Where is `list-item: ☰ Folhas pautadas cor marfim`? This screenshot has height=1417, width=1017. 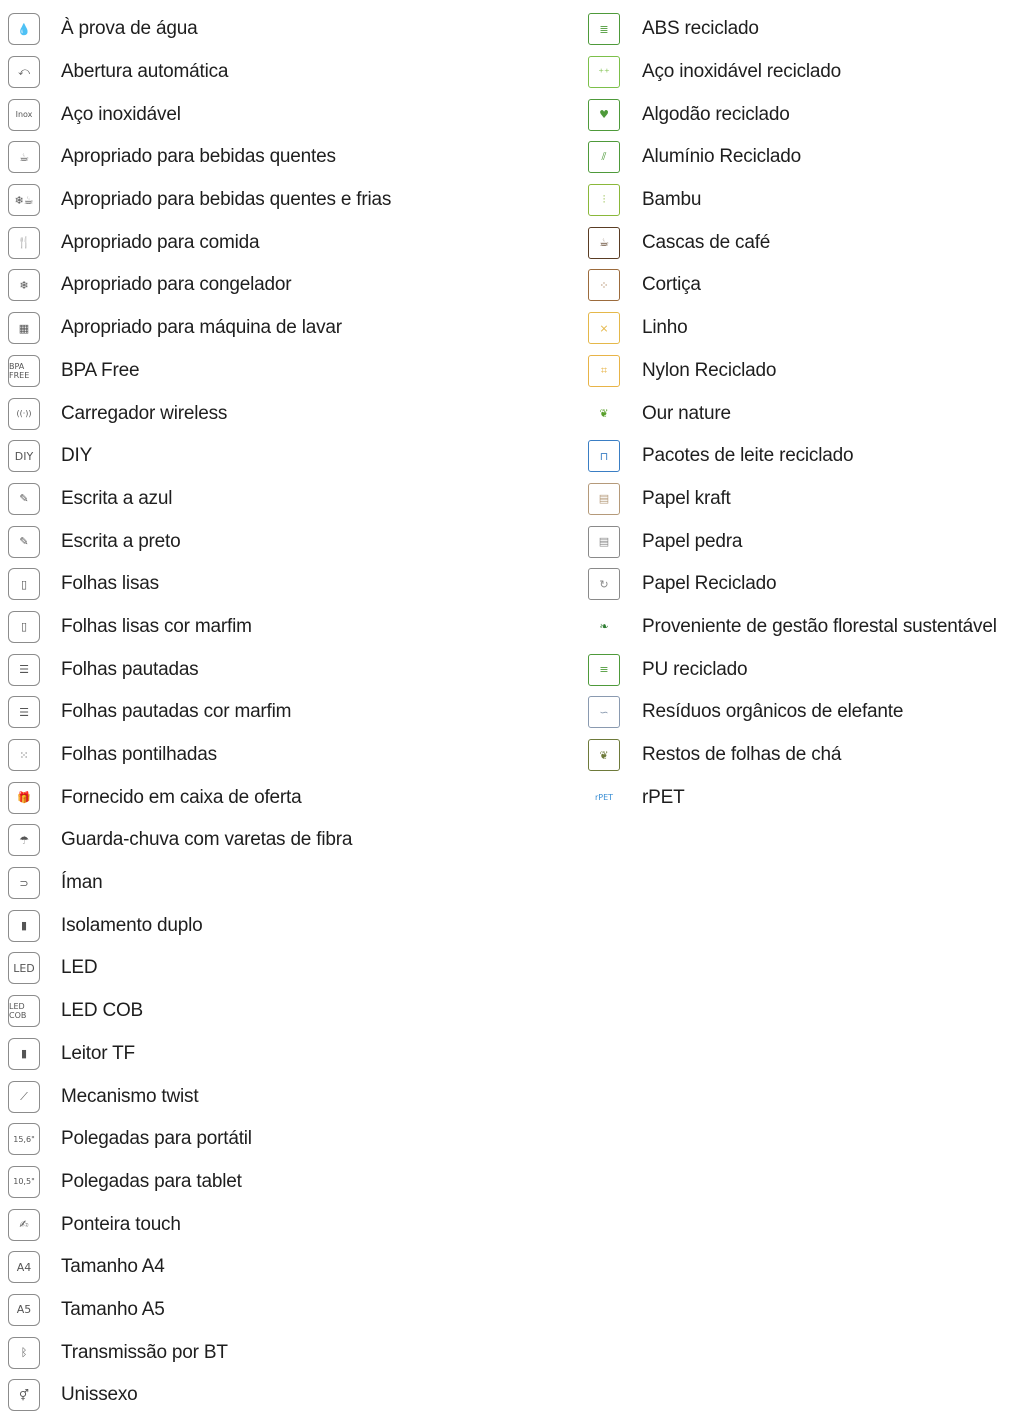 list-item: ☰ Folhas pautadas cor marfim is located at coordinates (288, 712).